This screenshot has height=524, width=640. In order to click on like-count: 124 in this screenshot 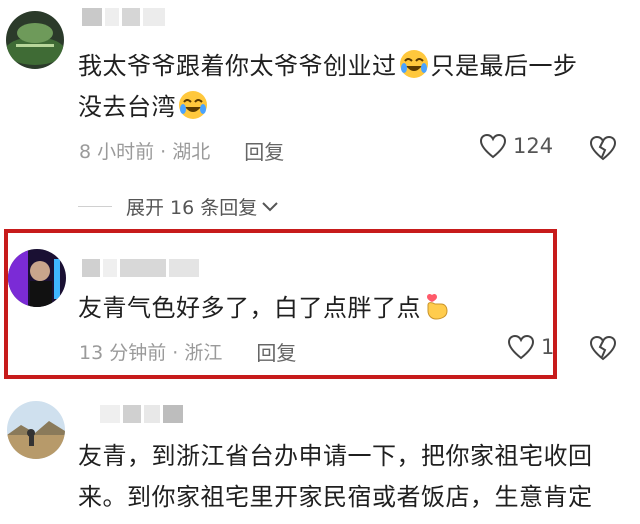, I will do `click(533, 146)`.